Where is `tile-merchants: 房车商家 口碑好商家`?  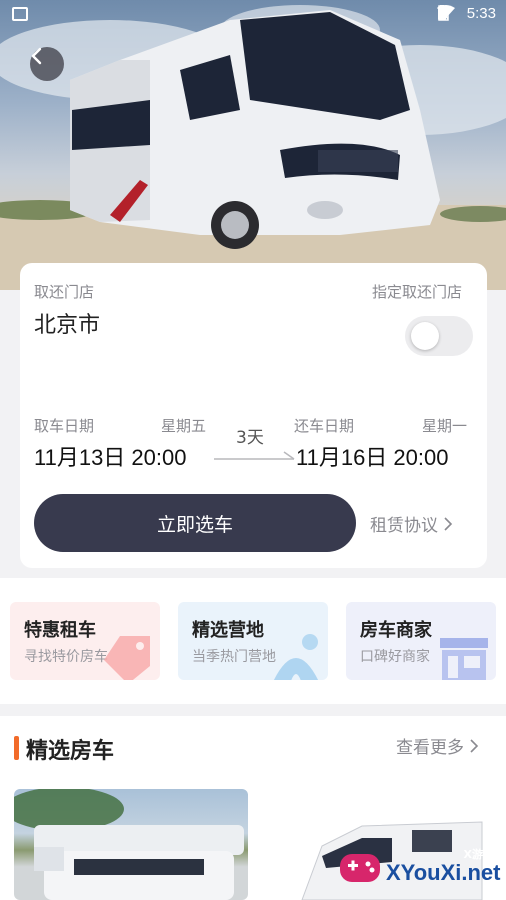 tile-merchants: 房车商家 口碑好商家 is located at coordinates (421, 641).